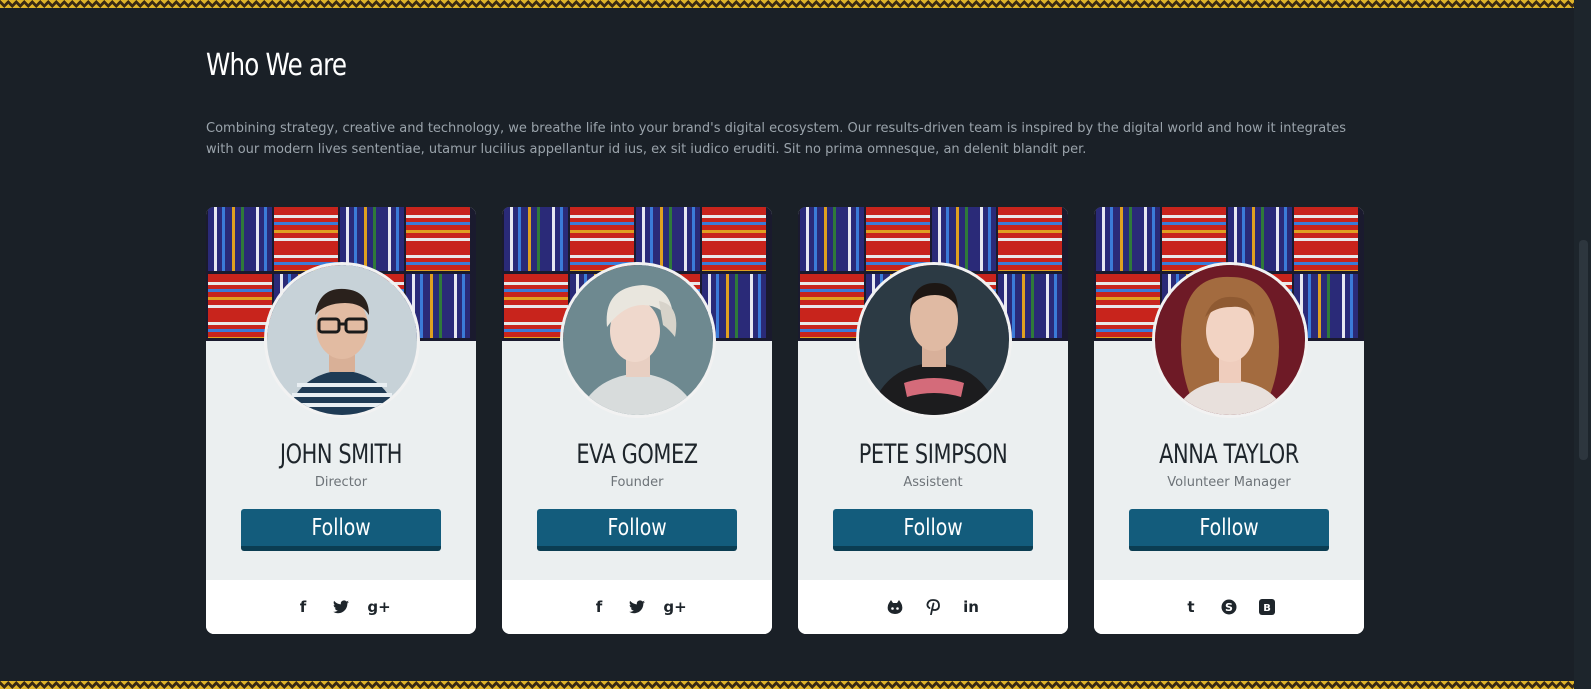  What do you see at coordinates (933, 454) in the screenshot?
I see `member-name: PETE SIMPSON` at bounding box center [933, 454].